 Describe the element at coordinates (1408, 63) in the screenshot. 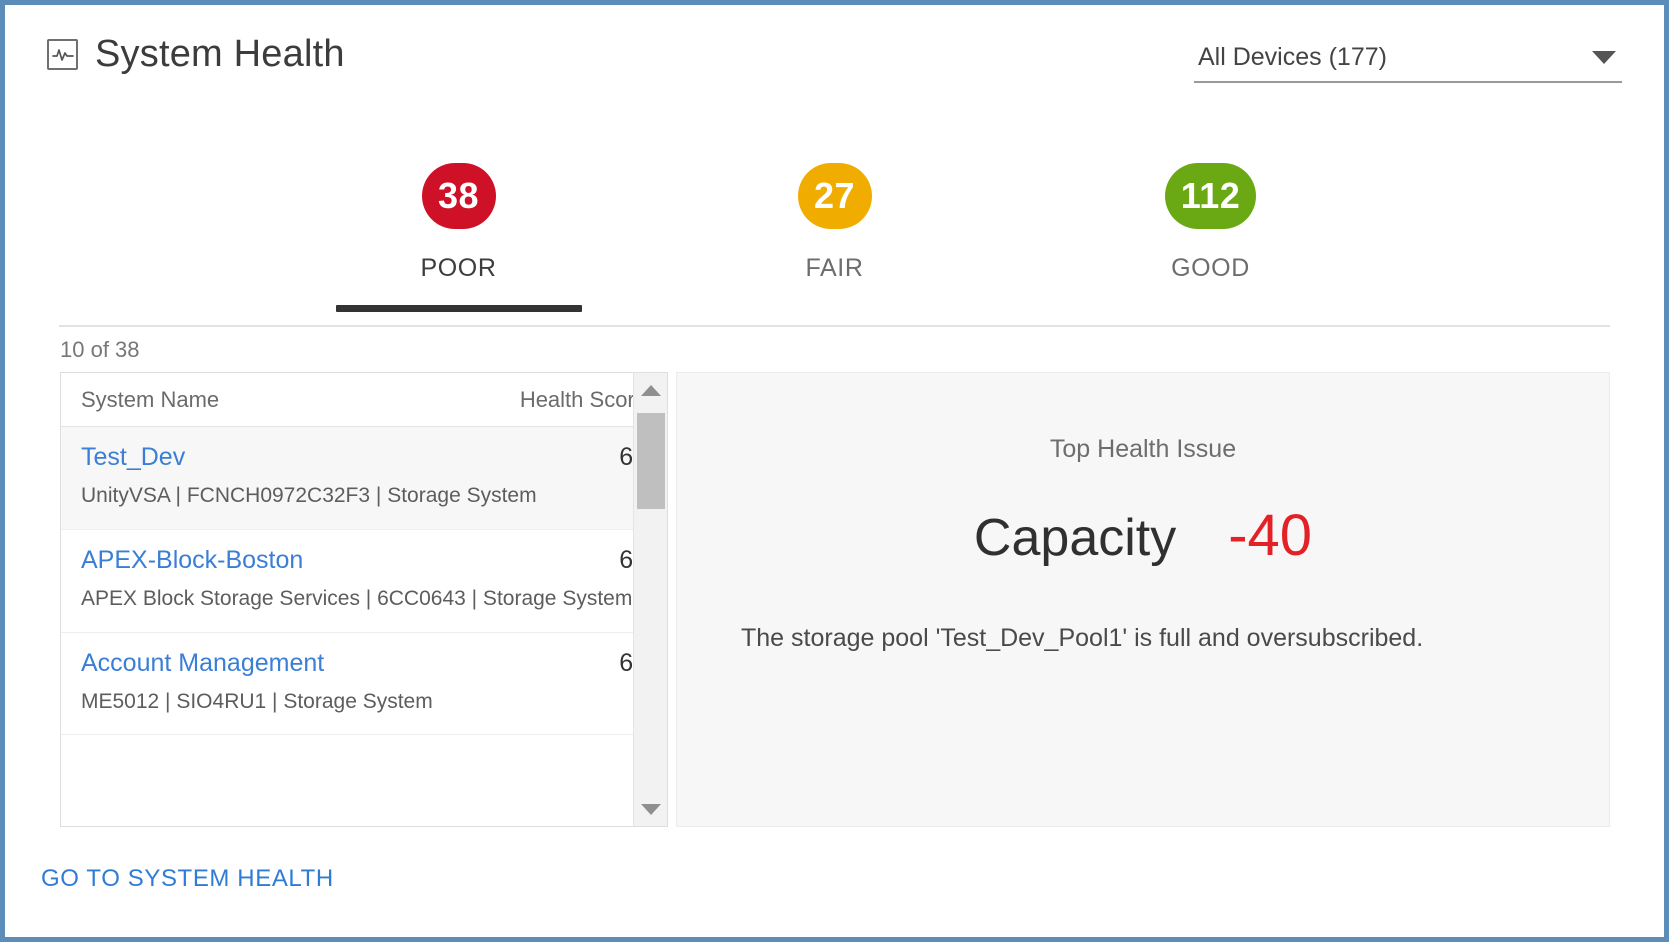

I see `device-filter-dropdown: All Devices (177)` at that location.